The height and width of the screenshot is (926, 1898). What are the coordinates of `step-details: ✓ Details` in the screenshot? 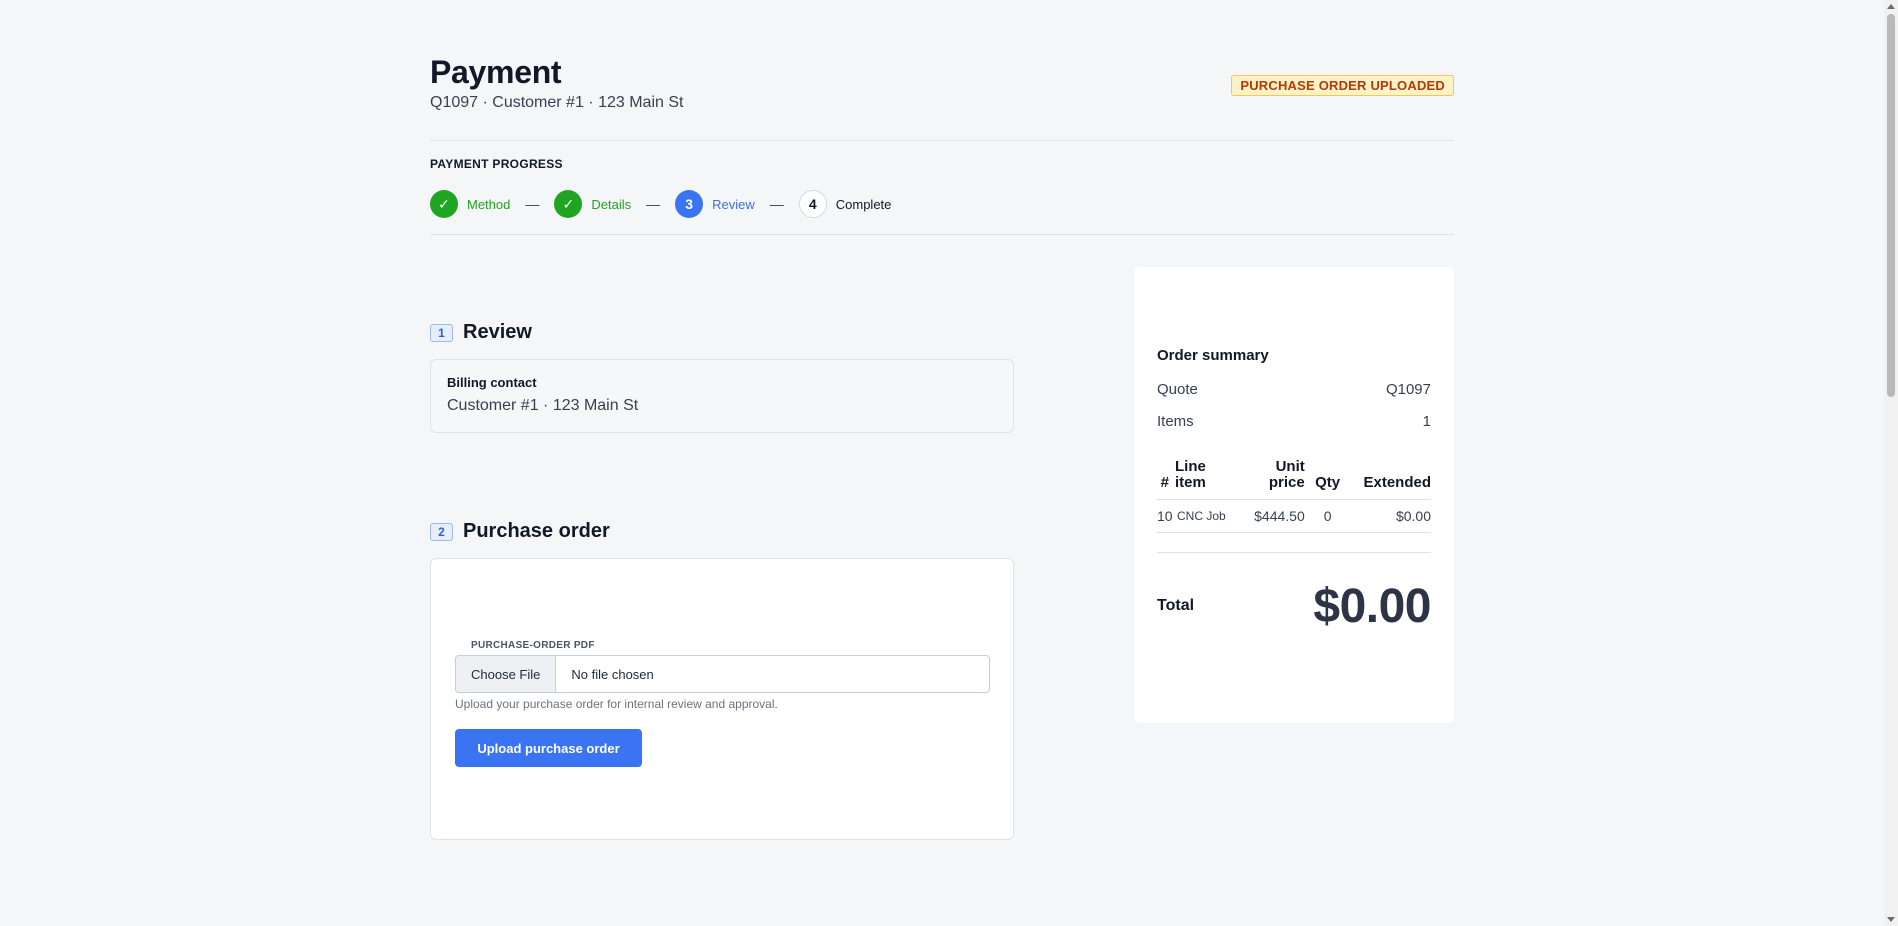 It's located at (592, 204).